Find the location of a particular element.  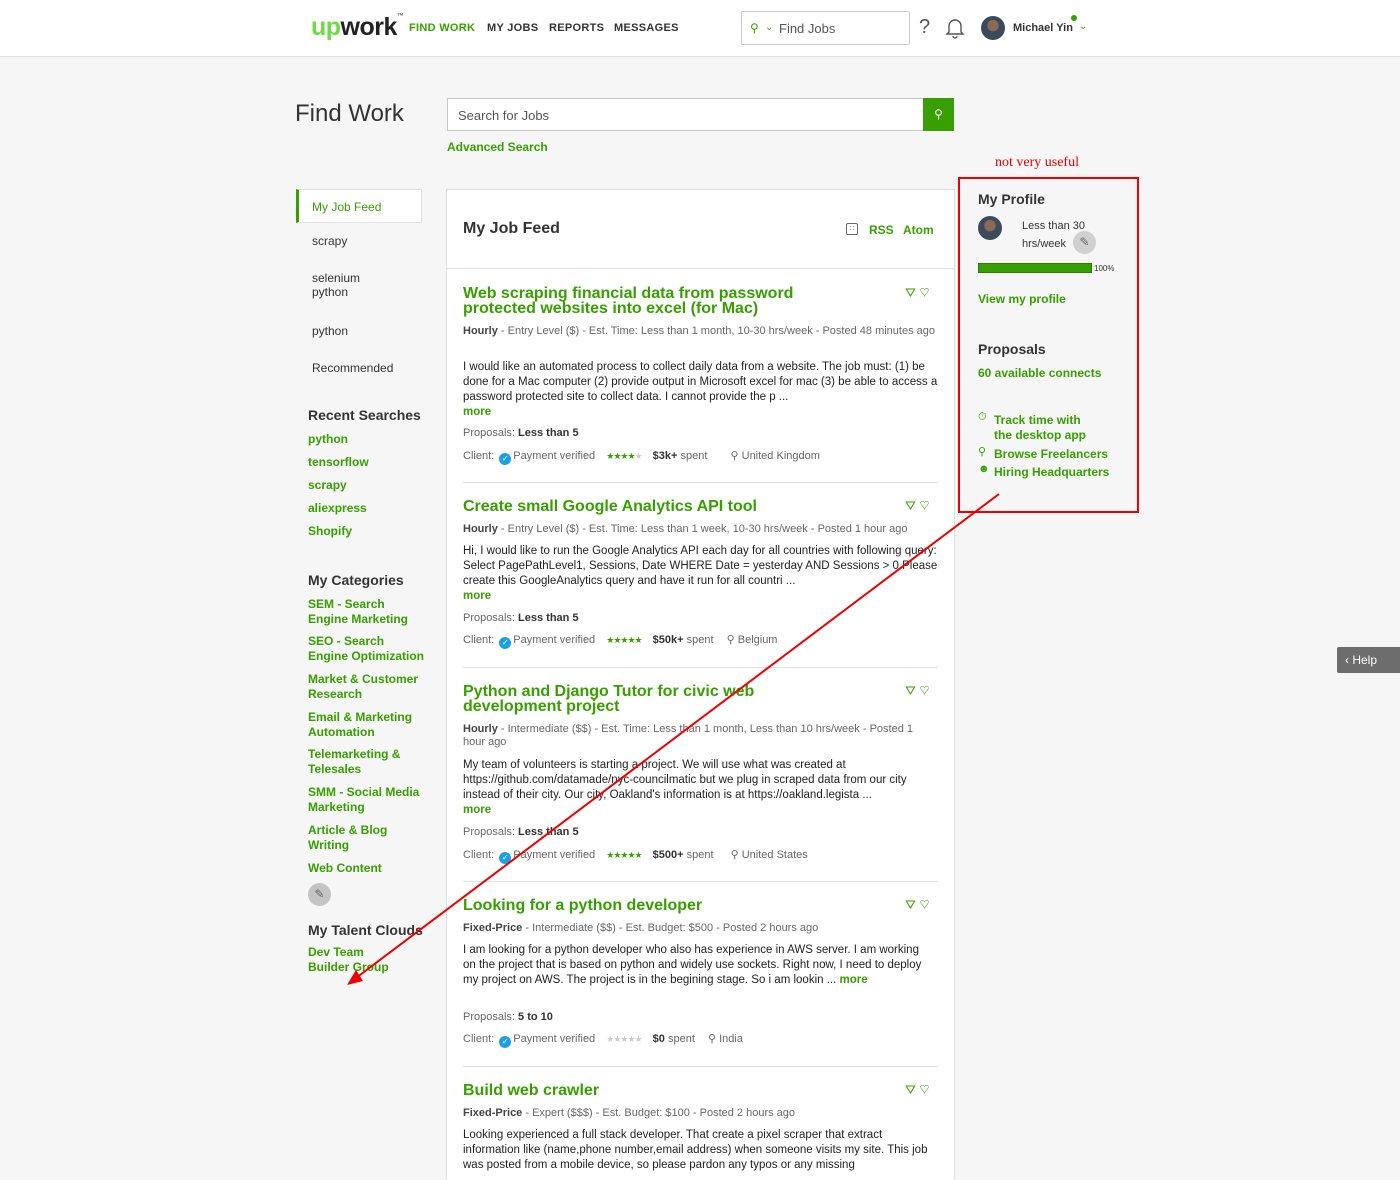

category-link: SEM - Search Engine Marketing is located at coordinates (358, 612).